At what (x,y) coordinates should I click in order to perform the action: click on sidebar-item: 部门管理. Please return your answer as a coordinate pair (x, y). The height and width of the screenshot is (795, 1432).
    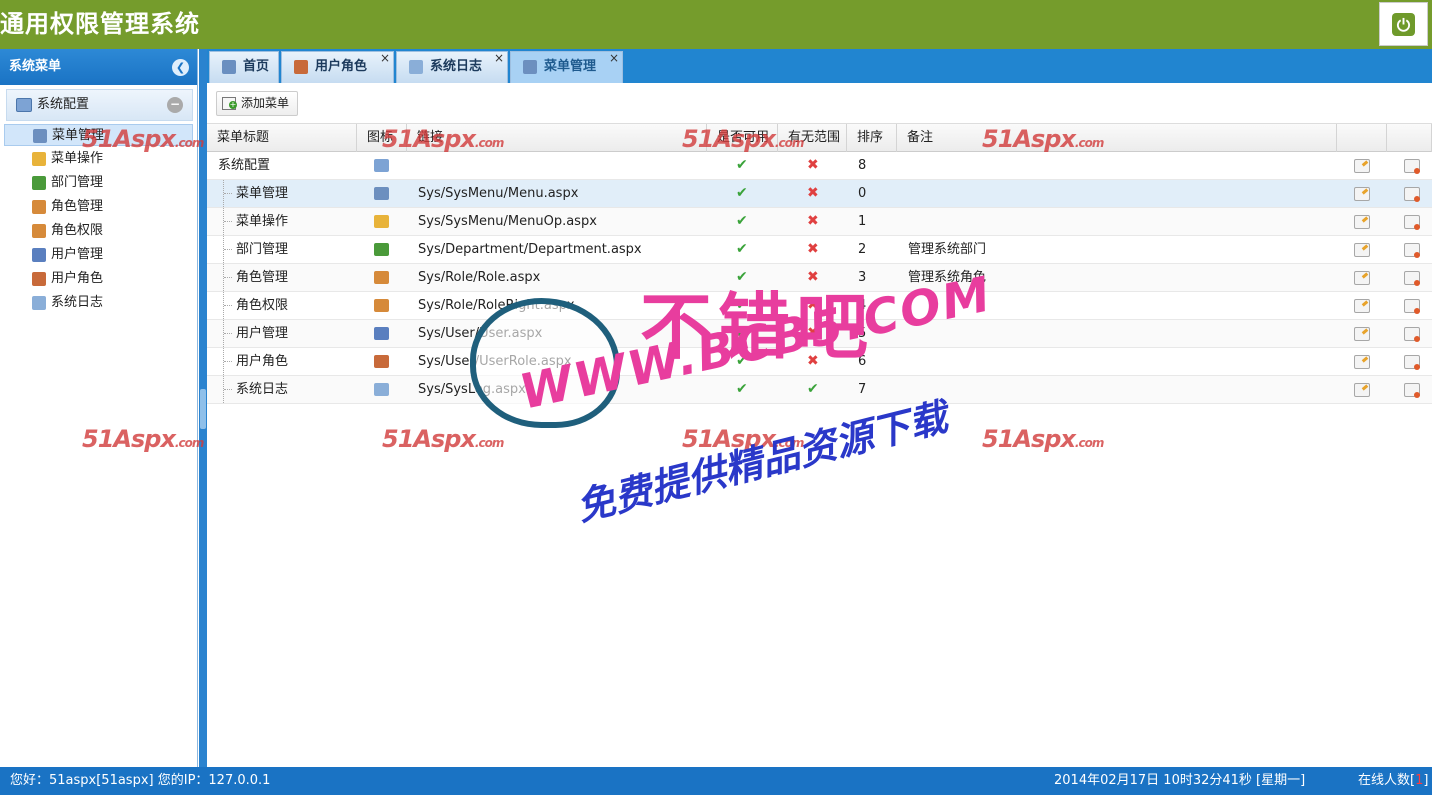
    Looking at the image, I should click on (112, 183).